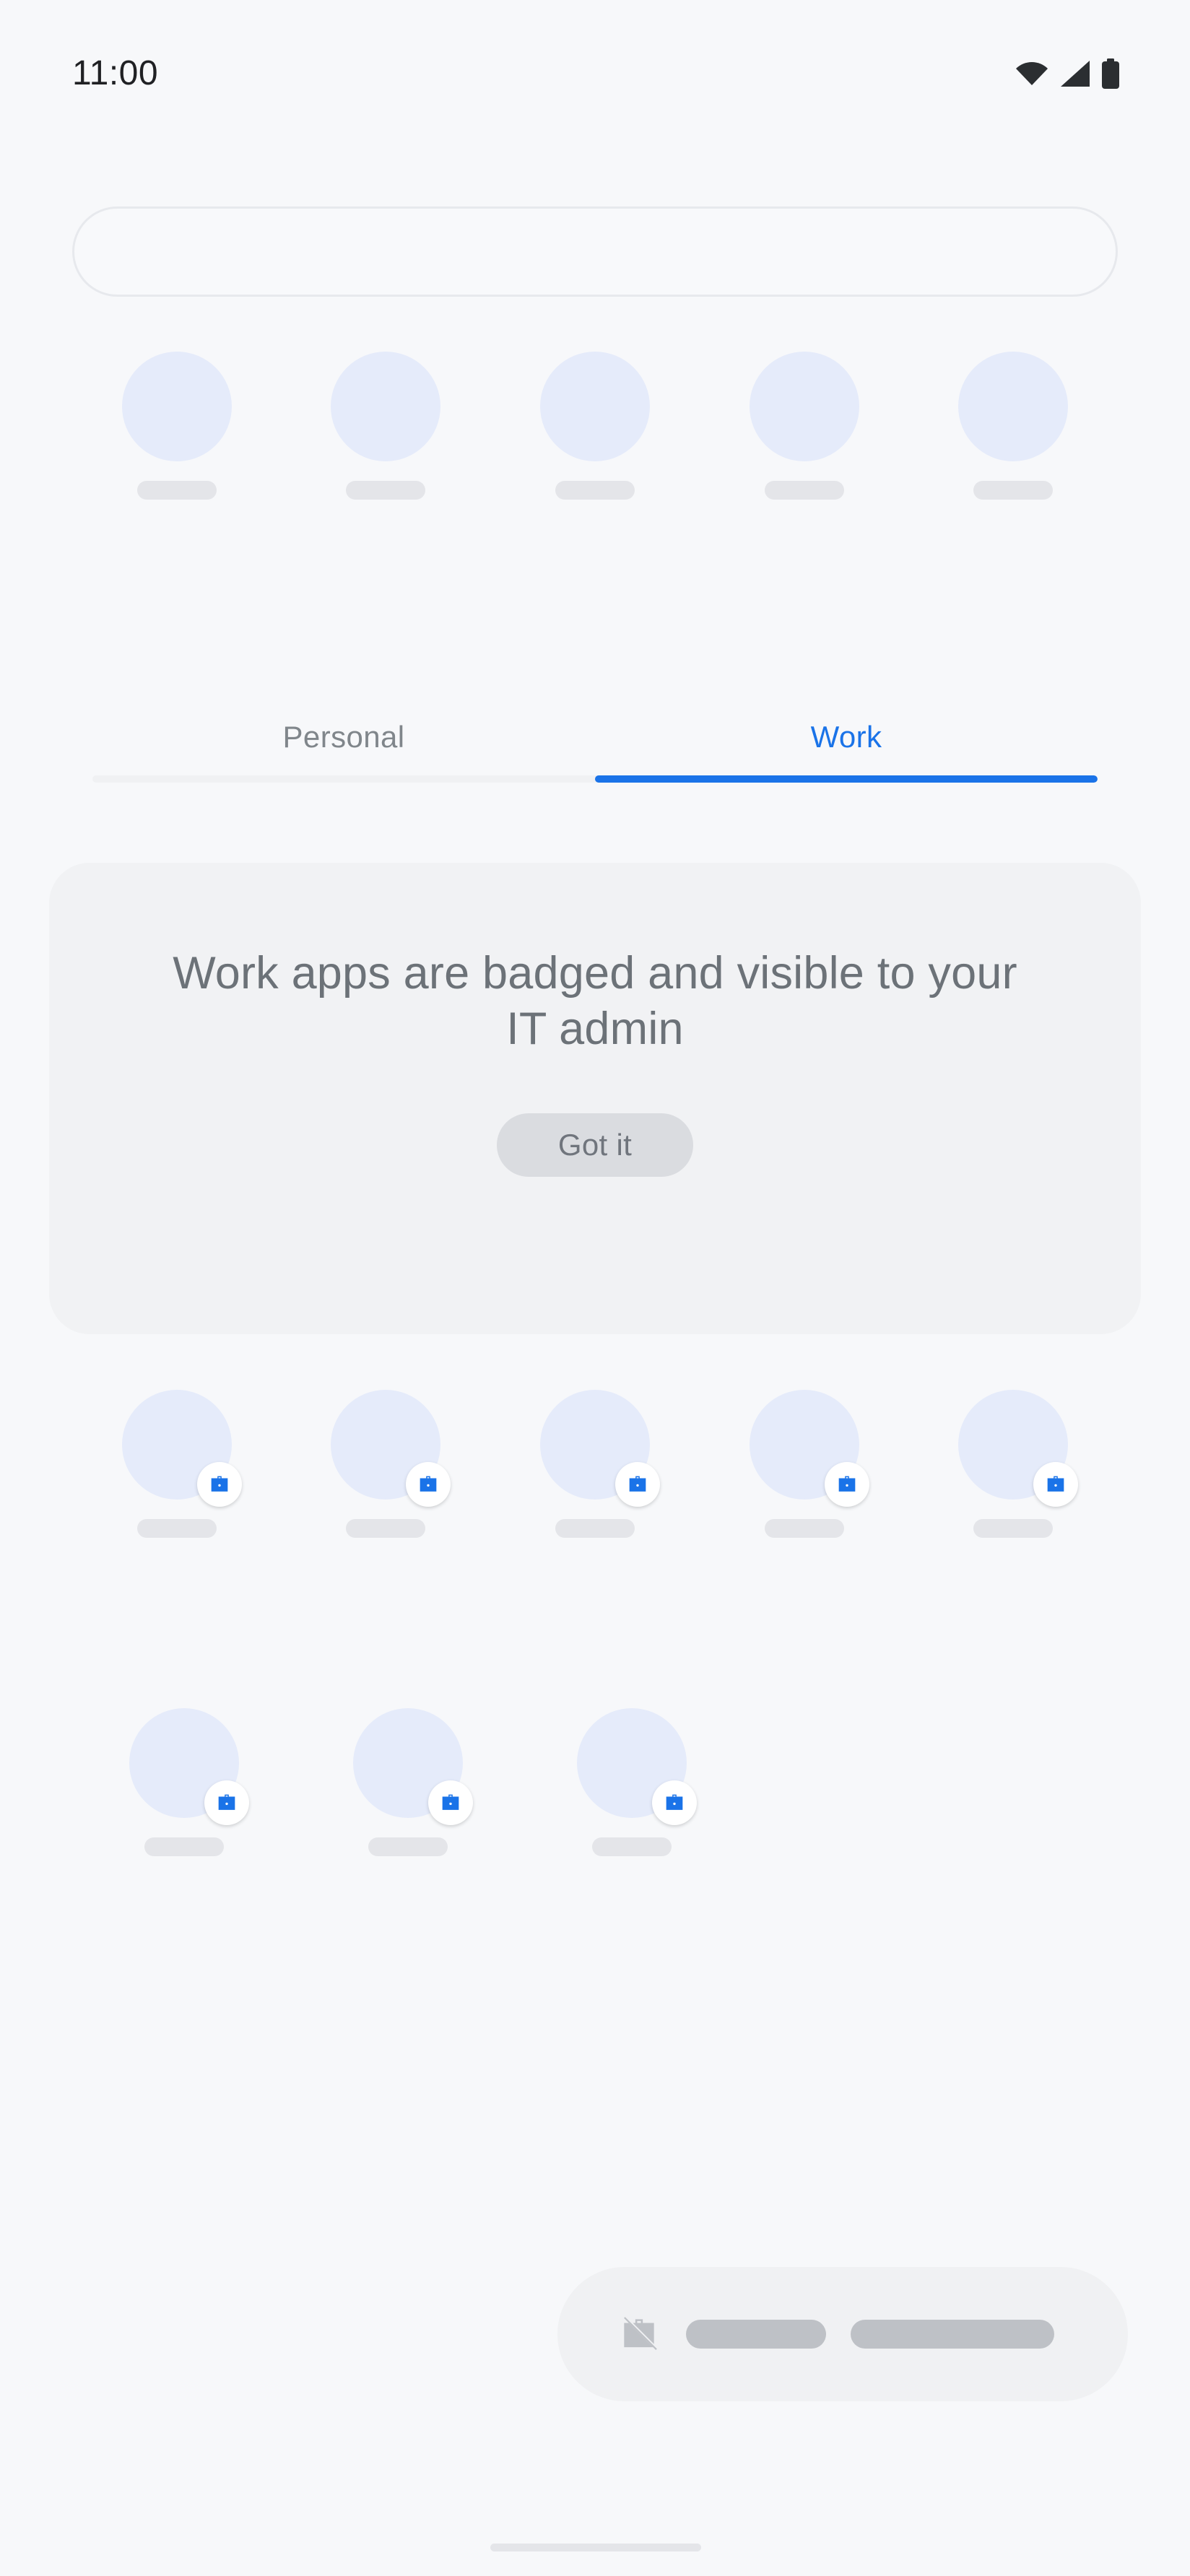  I want to click on wifi-icon, so click(1031, 74).